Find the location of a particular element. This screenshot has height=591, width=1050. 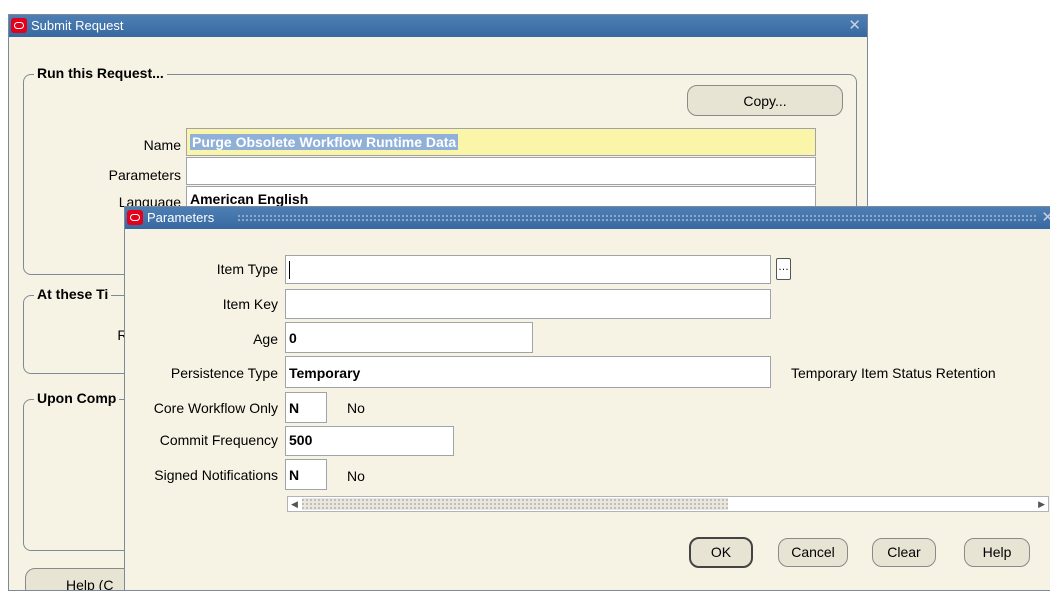

scroll-right-icon: ▶ is located at coordinates (1041, 504).